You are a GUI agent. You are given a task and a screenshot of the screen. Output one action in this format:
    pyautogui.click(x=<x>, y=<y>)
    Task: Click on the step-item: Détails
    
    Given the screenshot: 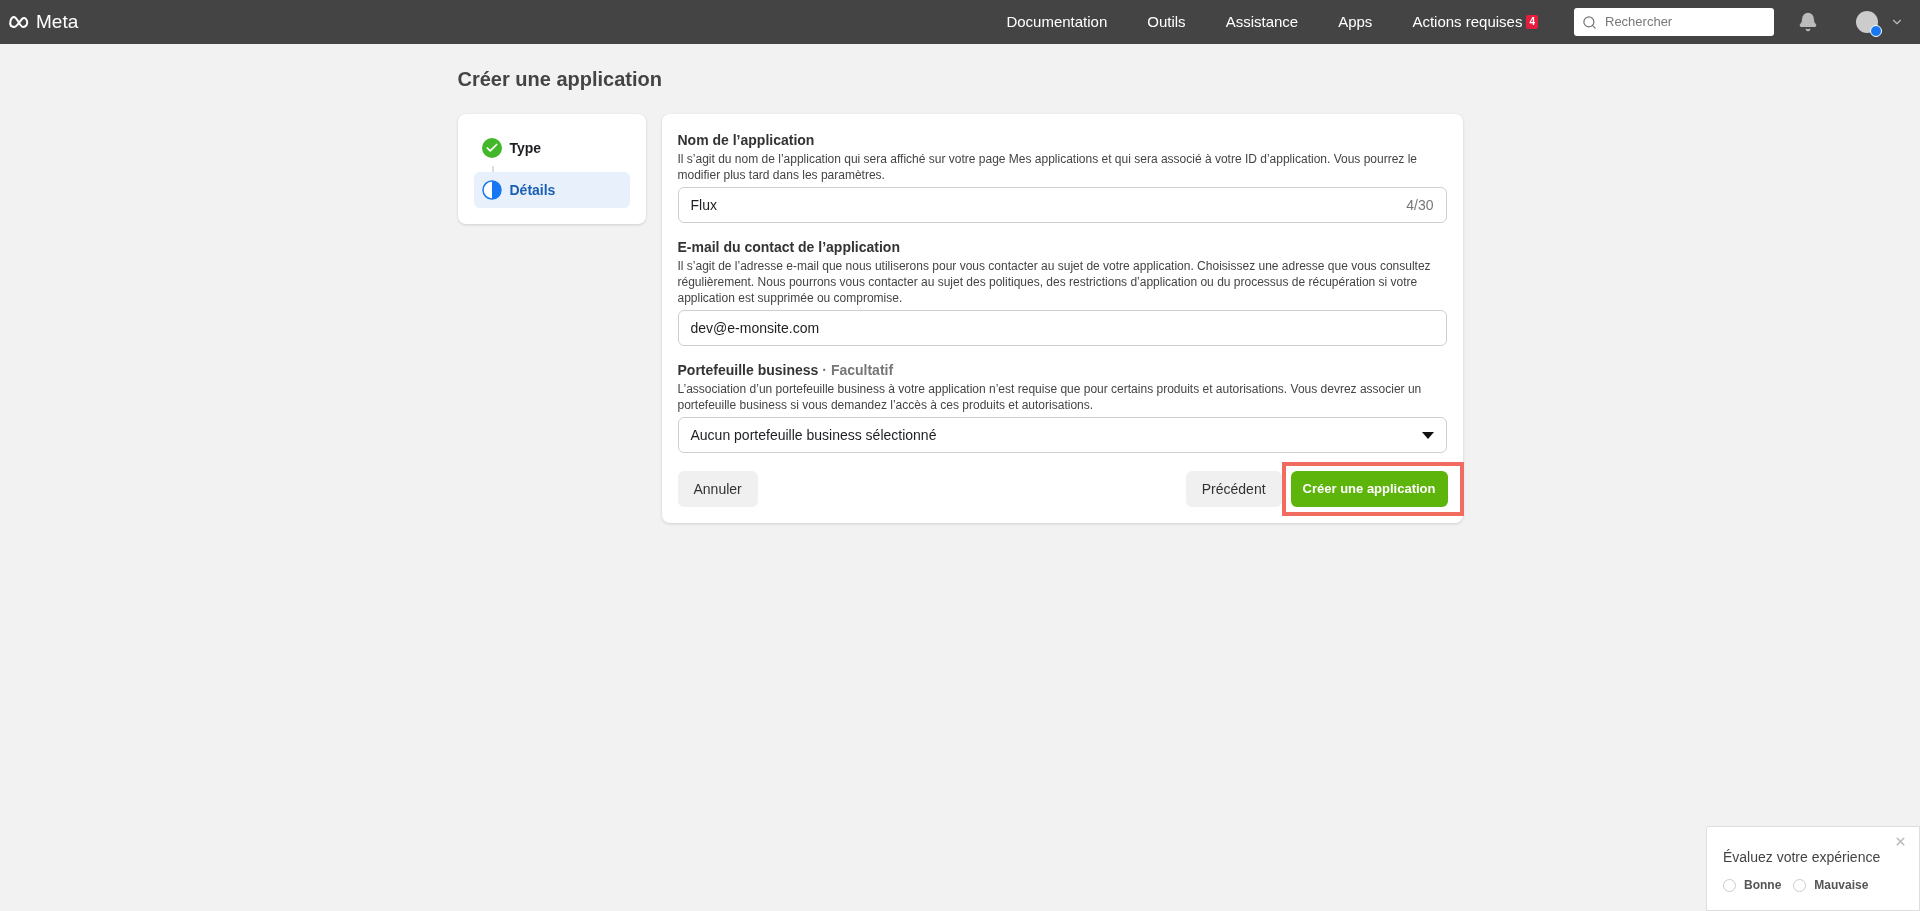 What is the action you would take?
    pyautogui.click(x=551, y=190)
    